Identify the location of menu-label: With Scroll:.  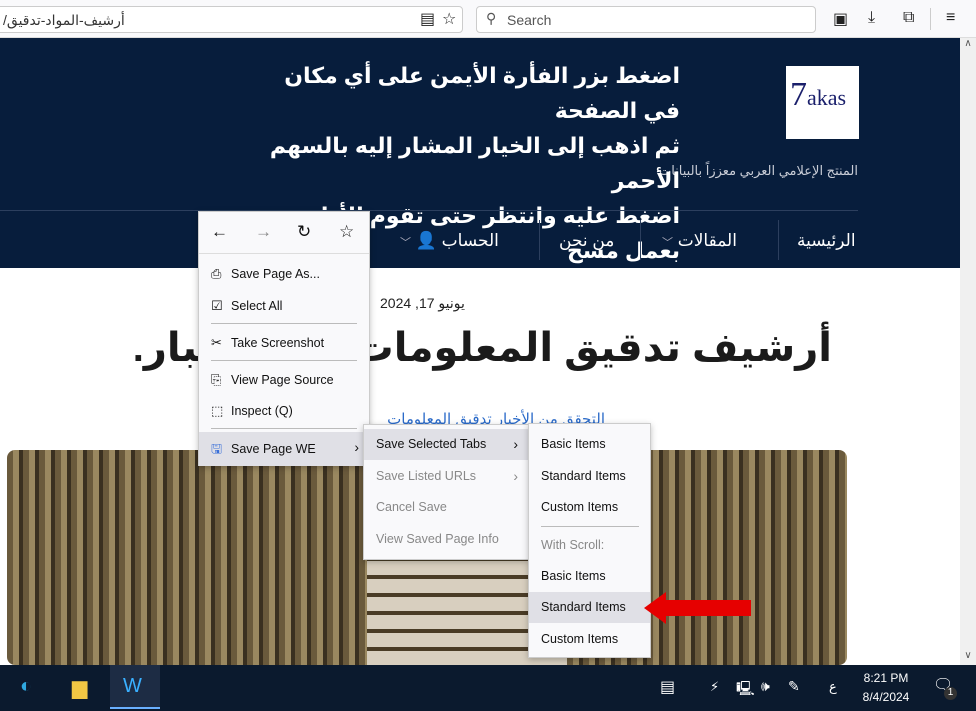
(573, 545).